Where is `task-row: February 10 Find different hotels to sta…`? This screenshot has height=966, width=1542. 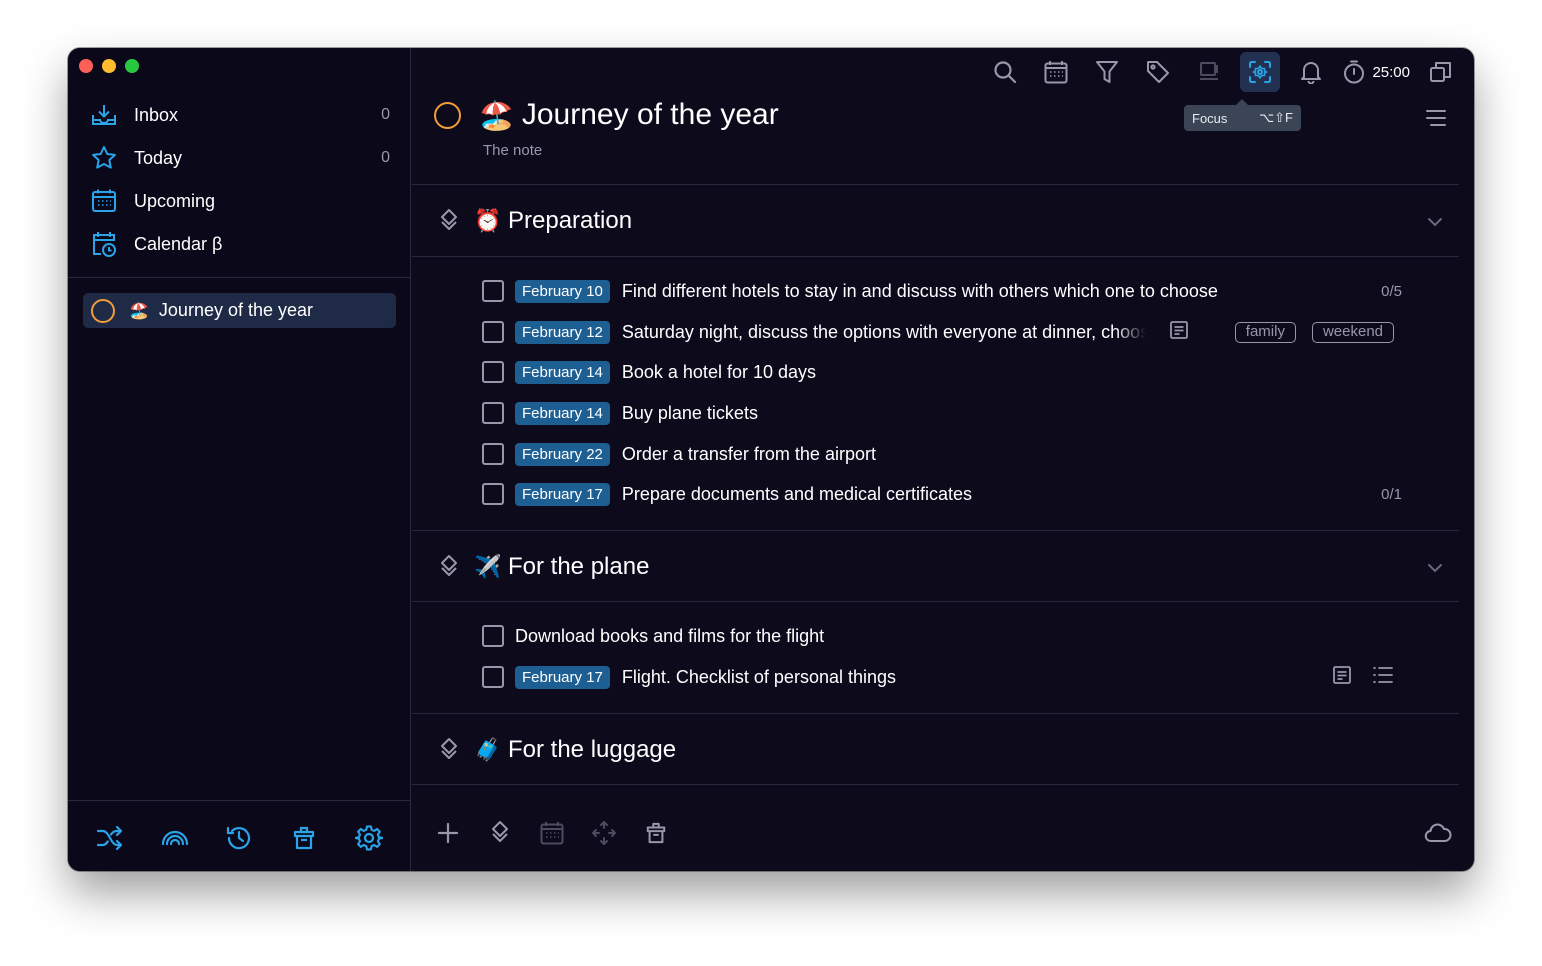 task-row: February 10 Find different hotels to sta… is located at coordinates (942, 291).